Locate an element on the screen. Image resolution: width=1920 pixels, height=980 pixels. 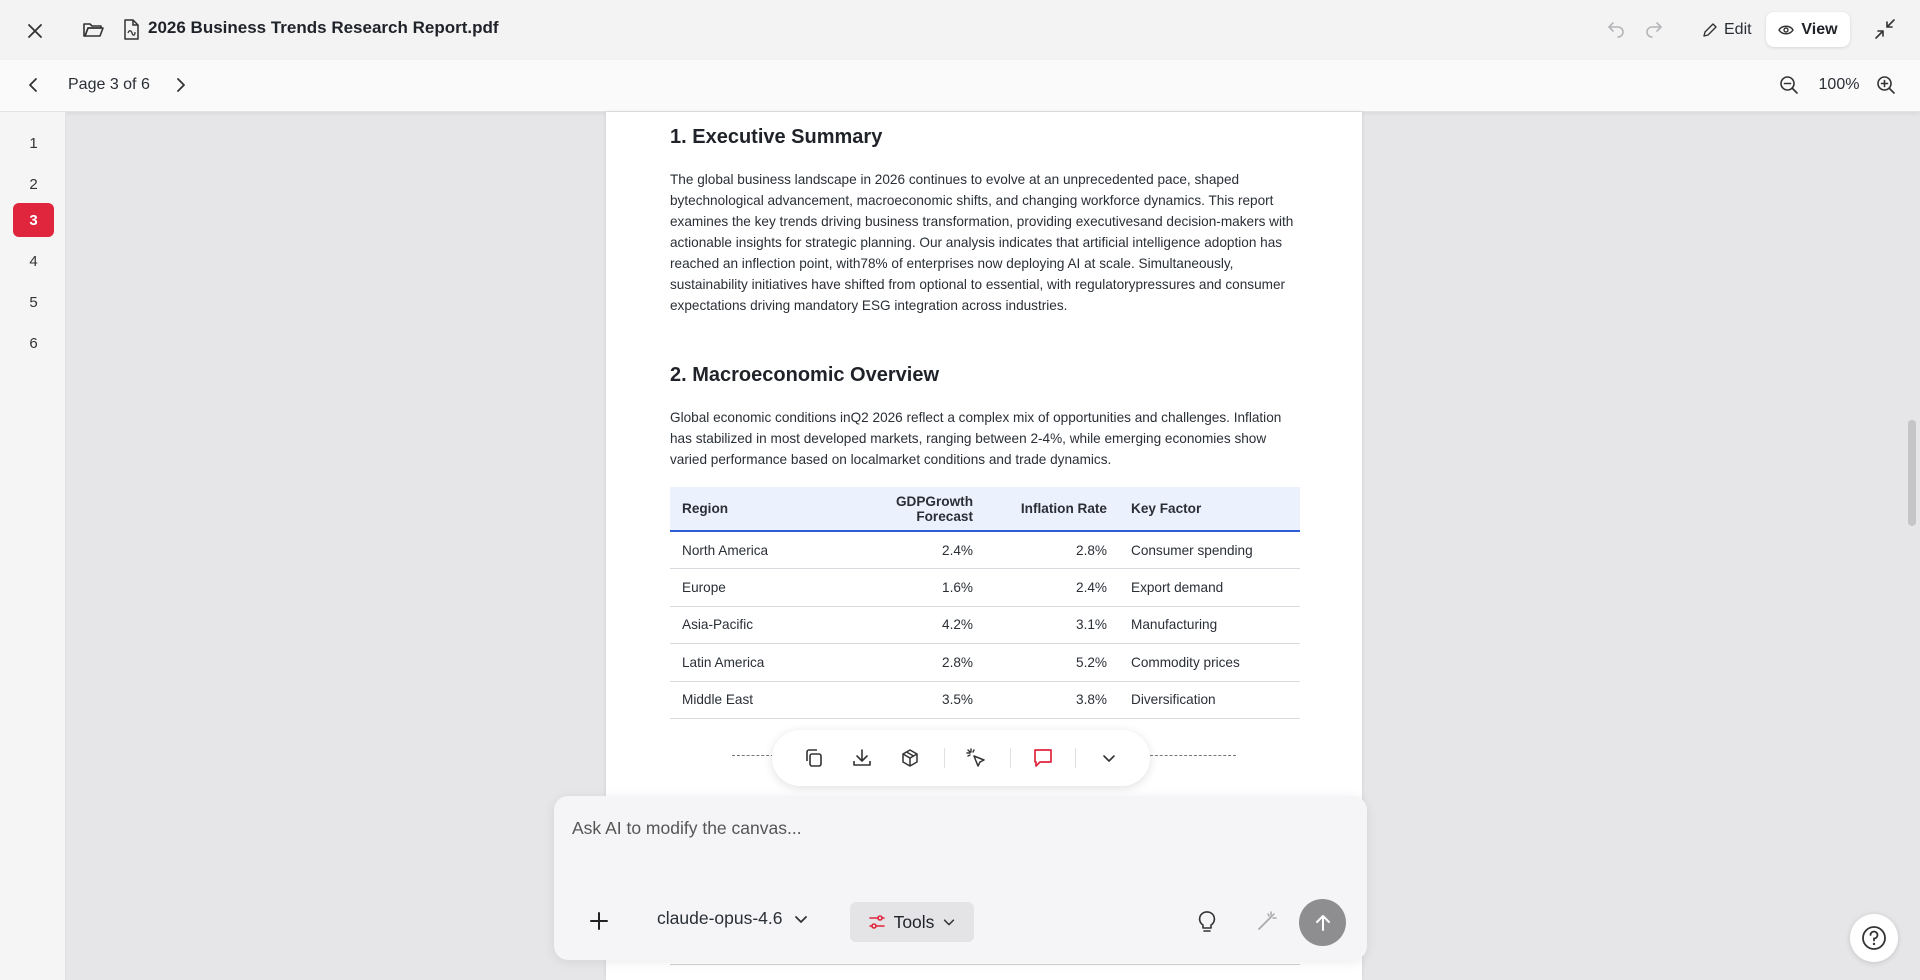
table-row: Middle East 3.5% 3.8% Diversification is located at coordinates (985, 700).